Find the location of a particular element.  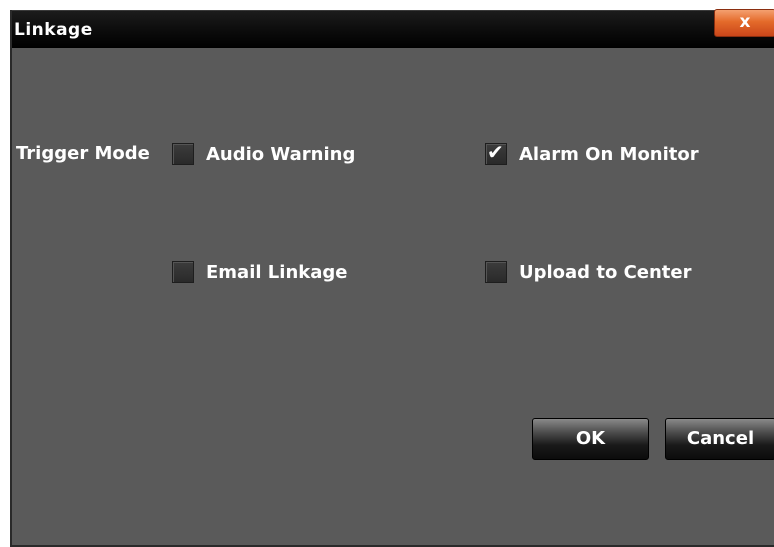

audio-warning-option: Audio Warning is located at coordinates (263, 154).